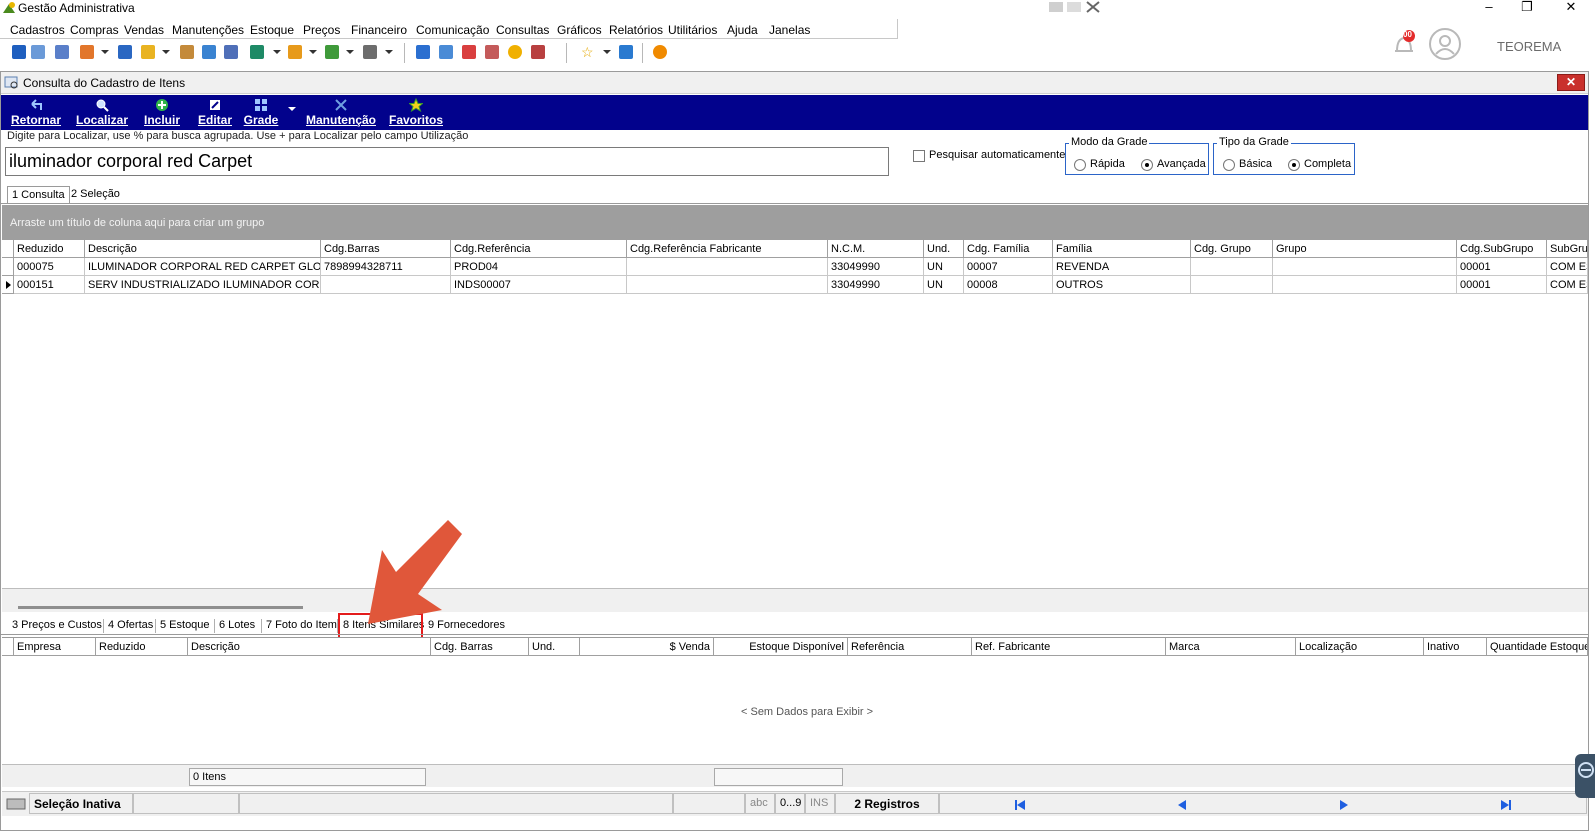 The image size is (1595, 831). I want to click on power-icon, so click(660, 52).